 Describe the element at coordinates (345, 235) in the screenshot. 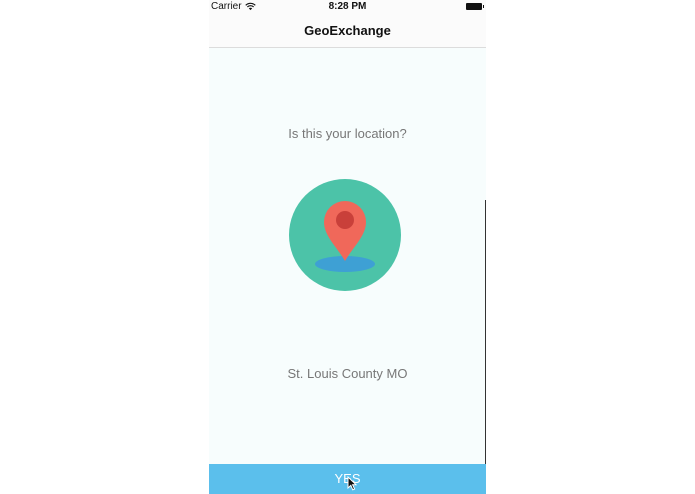

I see `map-pin-icon` at that location.